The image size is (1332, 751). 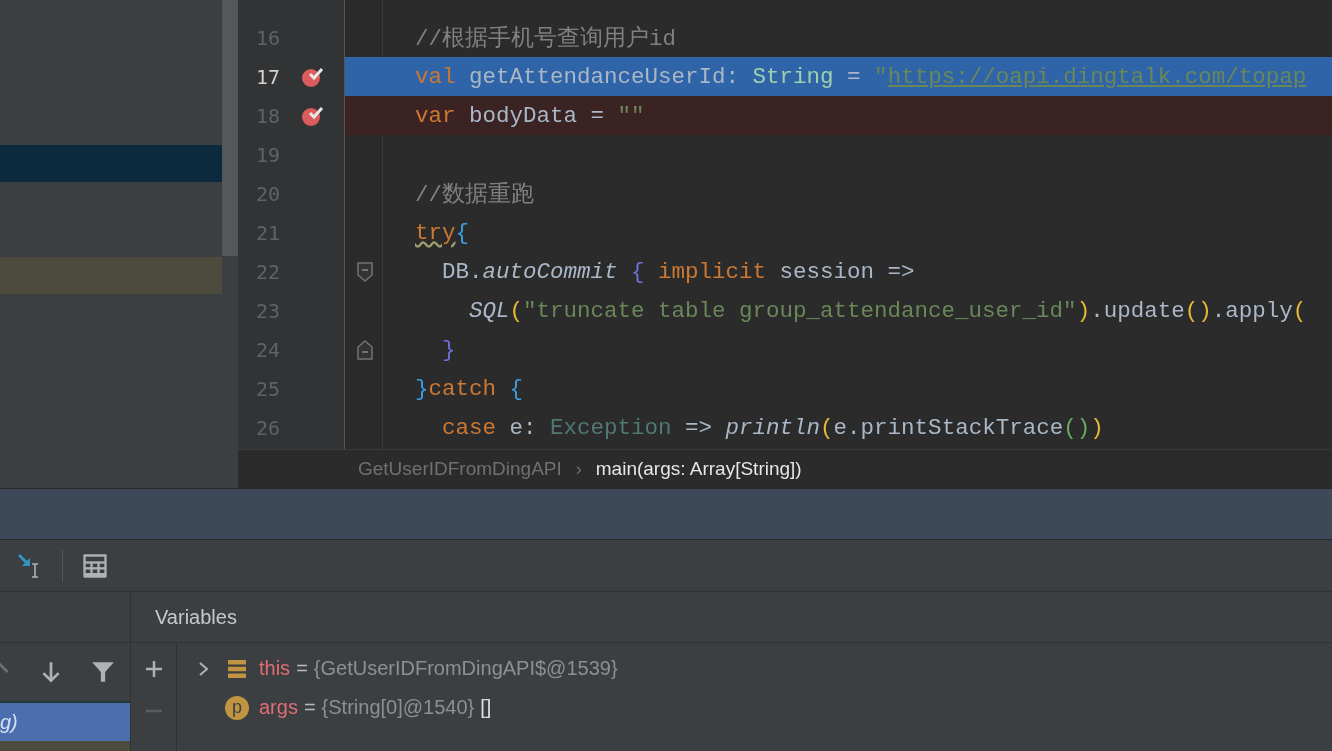 What do you see at coordinates (278, 707) in the screenshot?
I see `variable-name: args` at bounding box center [278, 707].